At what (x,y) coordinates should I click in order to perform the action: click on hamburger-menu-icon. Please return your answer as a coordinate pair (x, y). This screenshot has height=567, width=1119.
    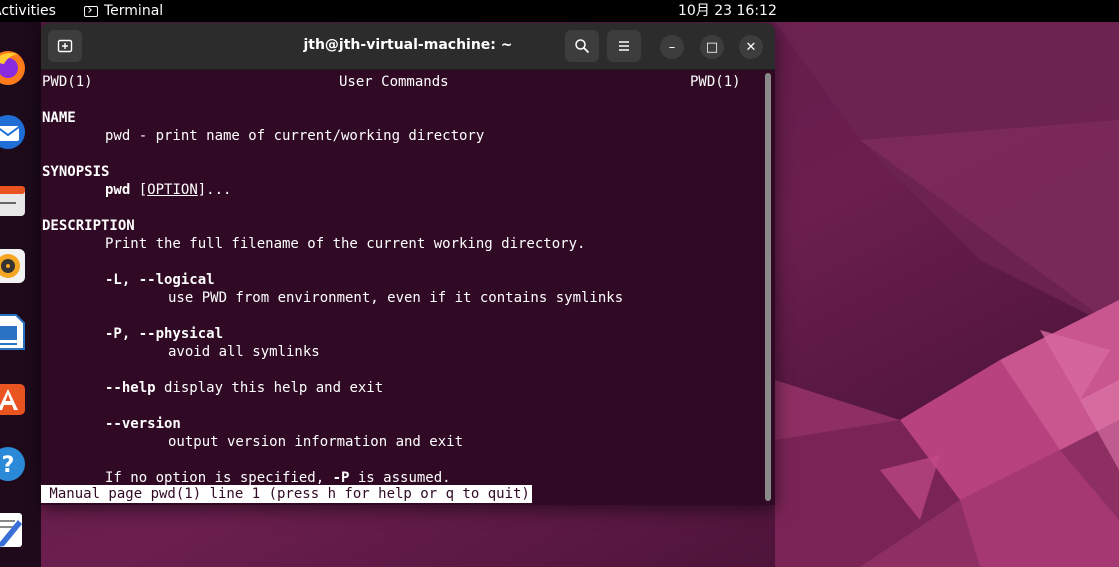
    Looking at the image, I should click on (624, 46).